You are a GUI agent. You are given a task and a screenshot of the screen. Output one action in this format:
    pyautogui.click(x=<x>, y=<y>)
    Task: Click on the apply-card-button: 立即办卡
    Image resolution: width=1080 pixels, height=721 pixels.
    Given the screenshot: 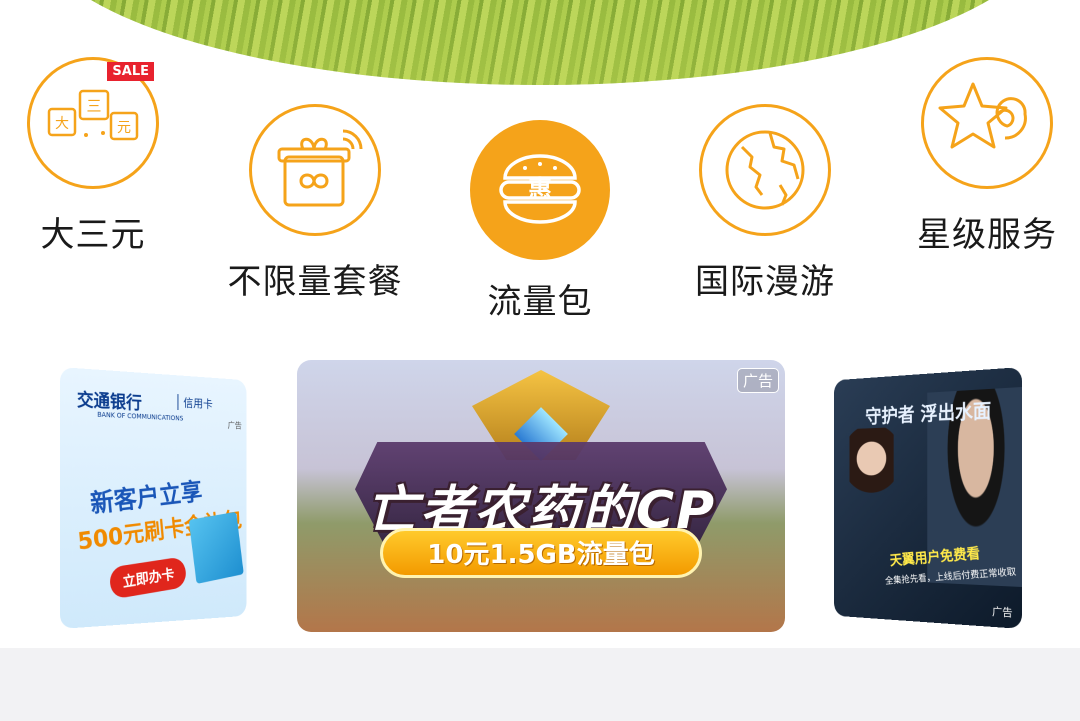 What is the action you would take?
    pyautogui.click(x=148, y=578)
    